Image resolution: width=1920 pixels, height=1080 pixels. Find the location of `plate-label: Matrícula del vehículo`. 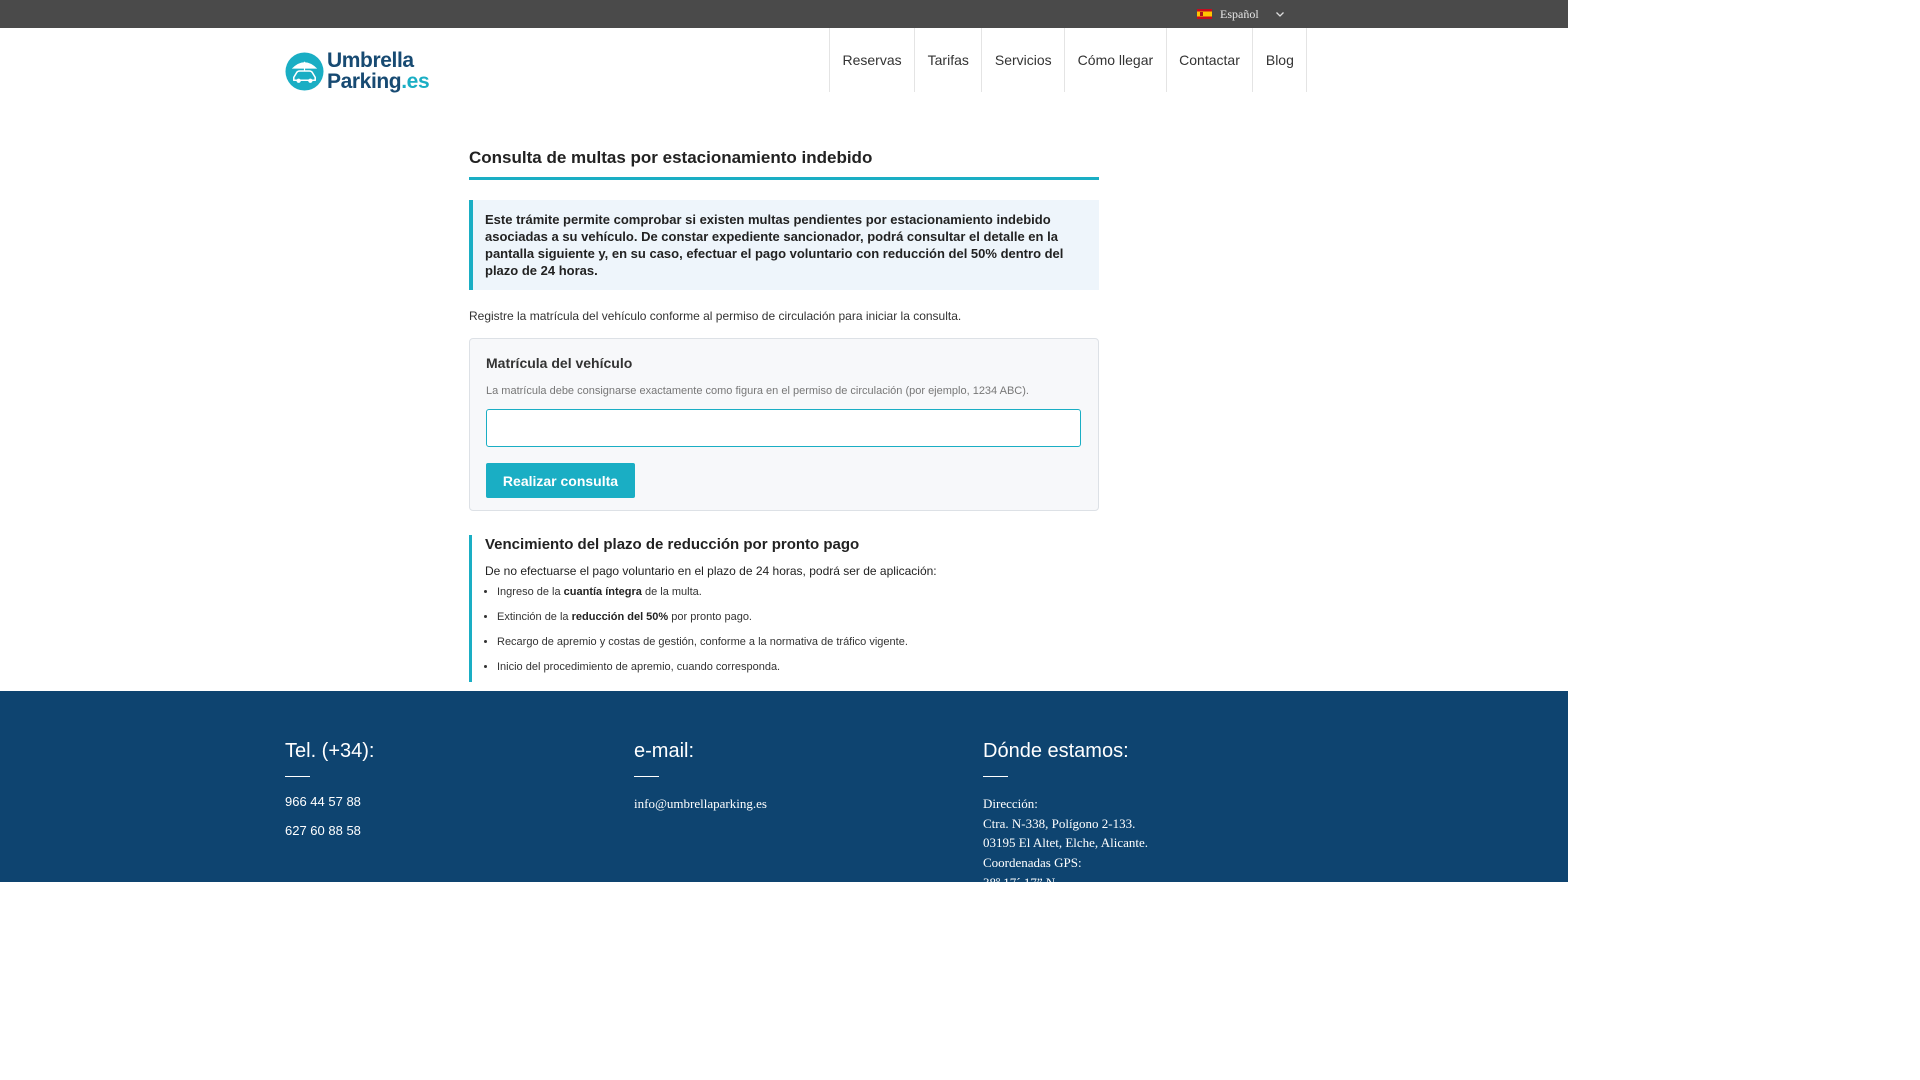

plate-label: Matrícula del vehículo is located at coordinates (559, 363).